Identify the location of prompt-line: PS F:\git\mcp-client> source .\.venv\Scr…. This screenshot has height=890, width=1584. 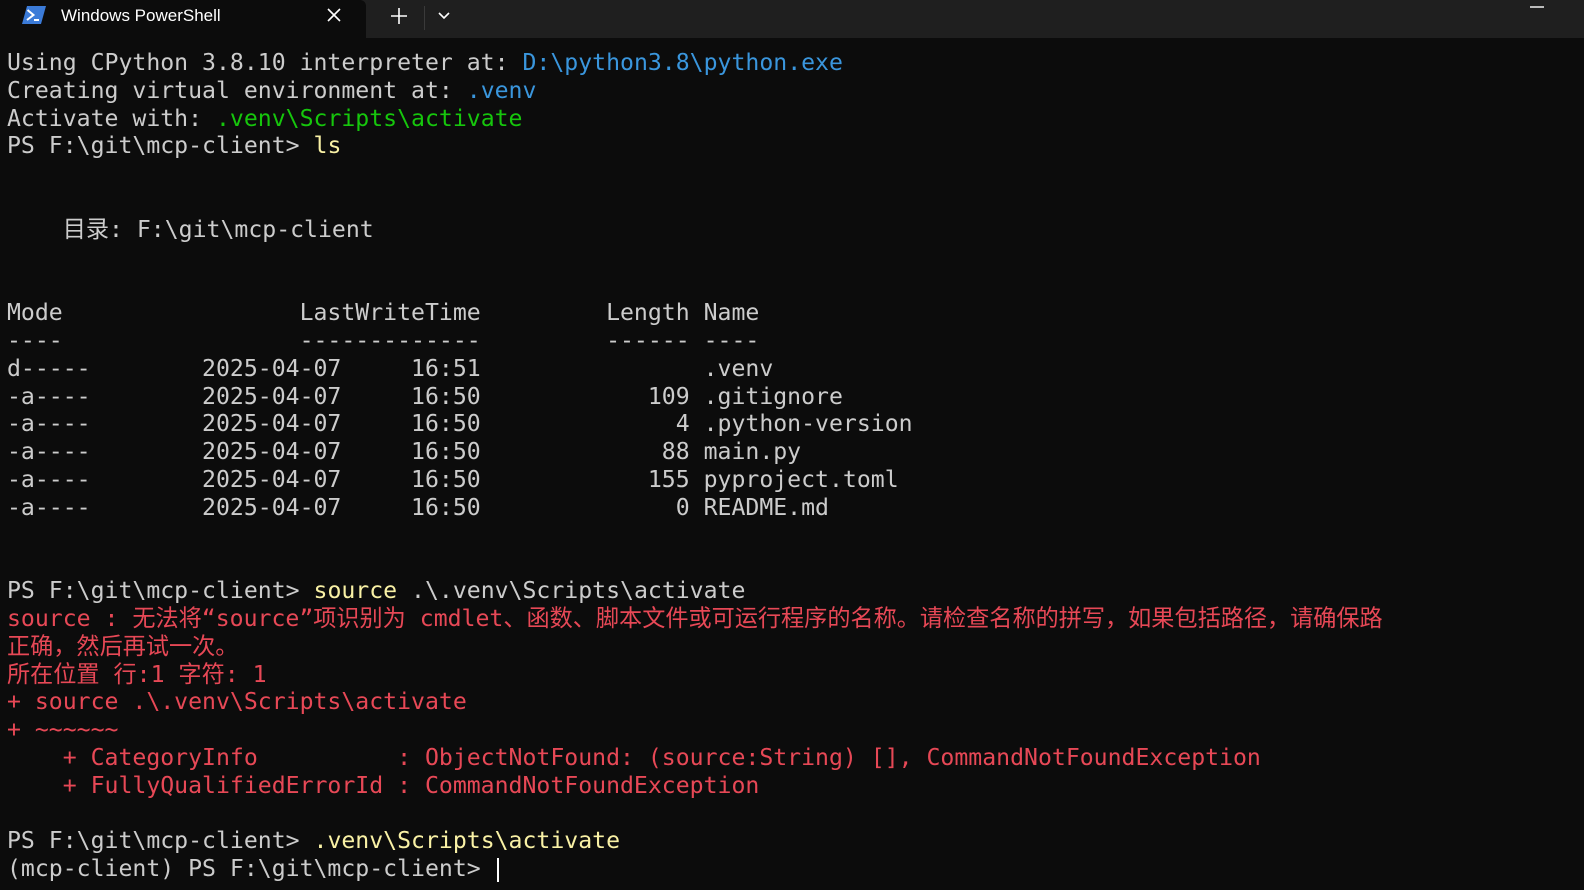
(795, 592).